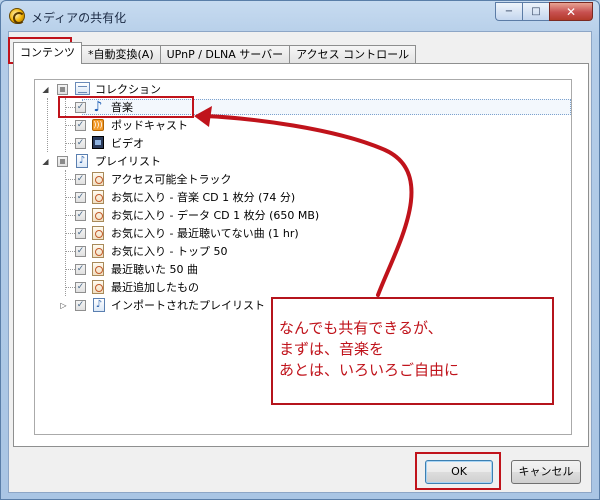 The width and height of the screenshot is (600, 500). I want to click on tree-node-playlist-item: ✓ お気に入り - トップ 50, so click(303, 251).